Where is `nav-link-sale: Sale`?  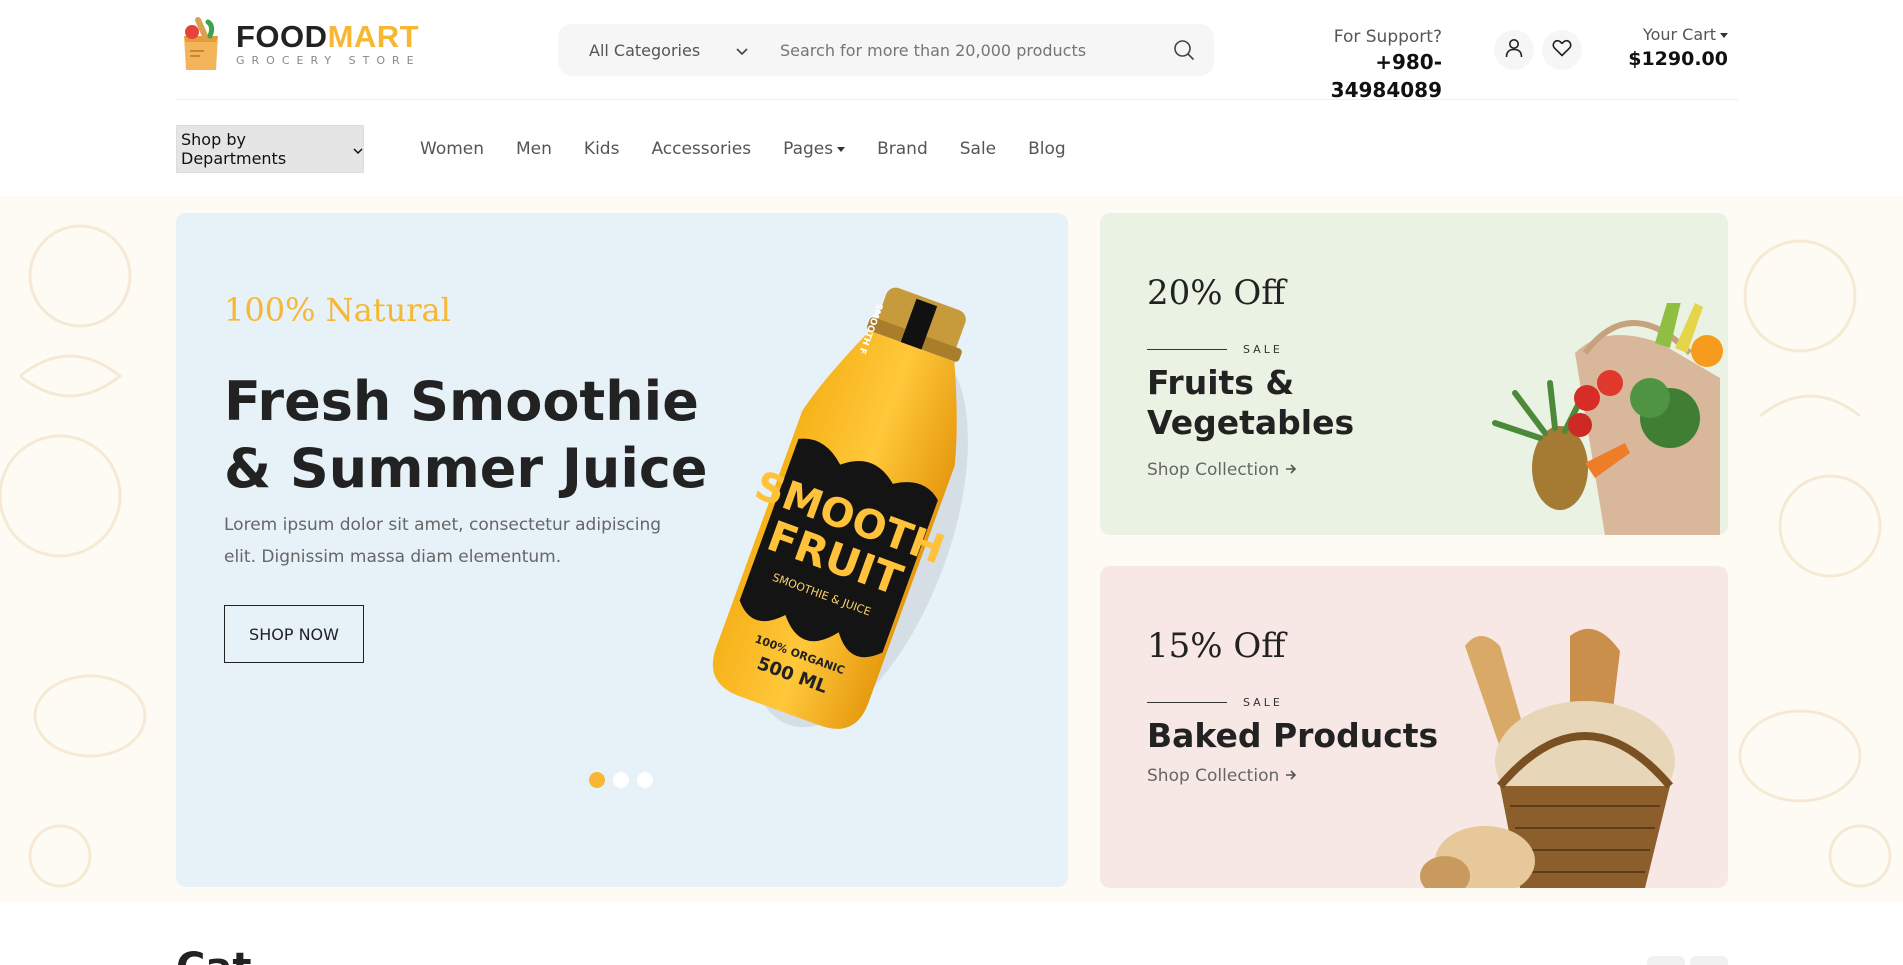
nav-link-sale: Sale is located at coordinates (978, 149).